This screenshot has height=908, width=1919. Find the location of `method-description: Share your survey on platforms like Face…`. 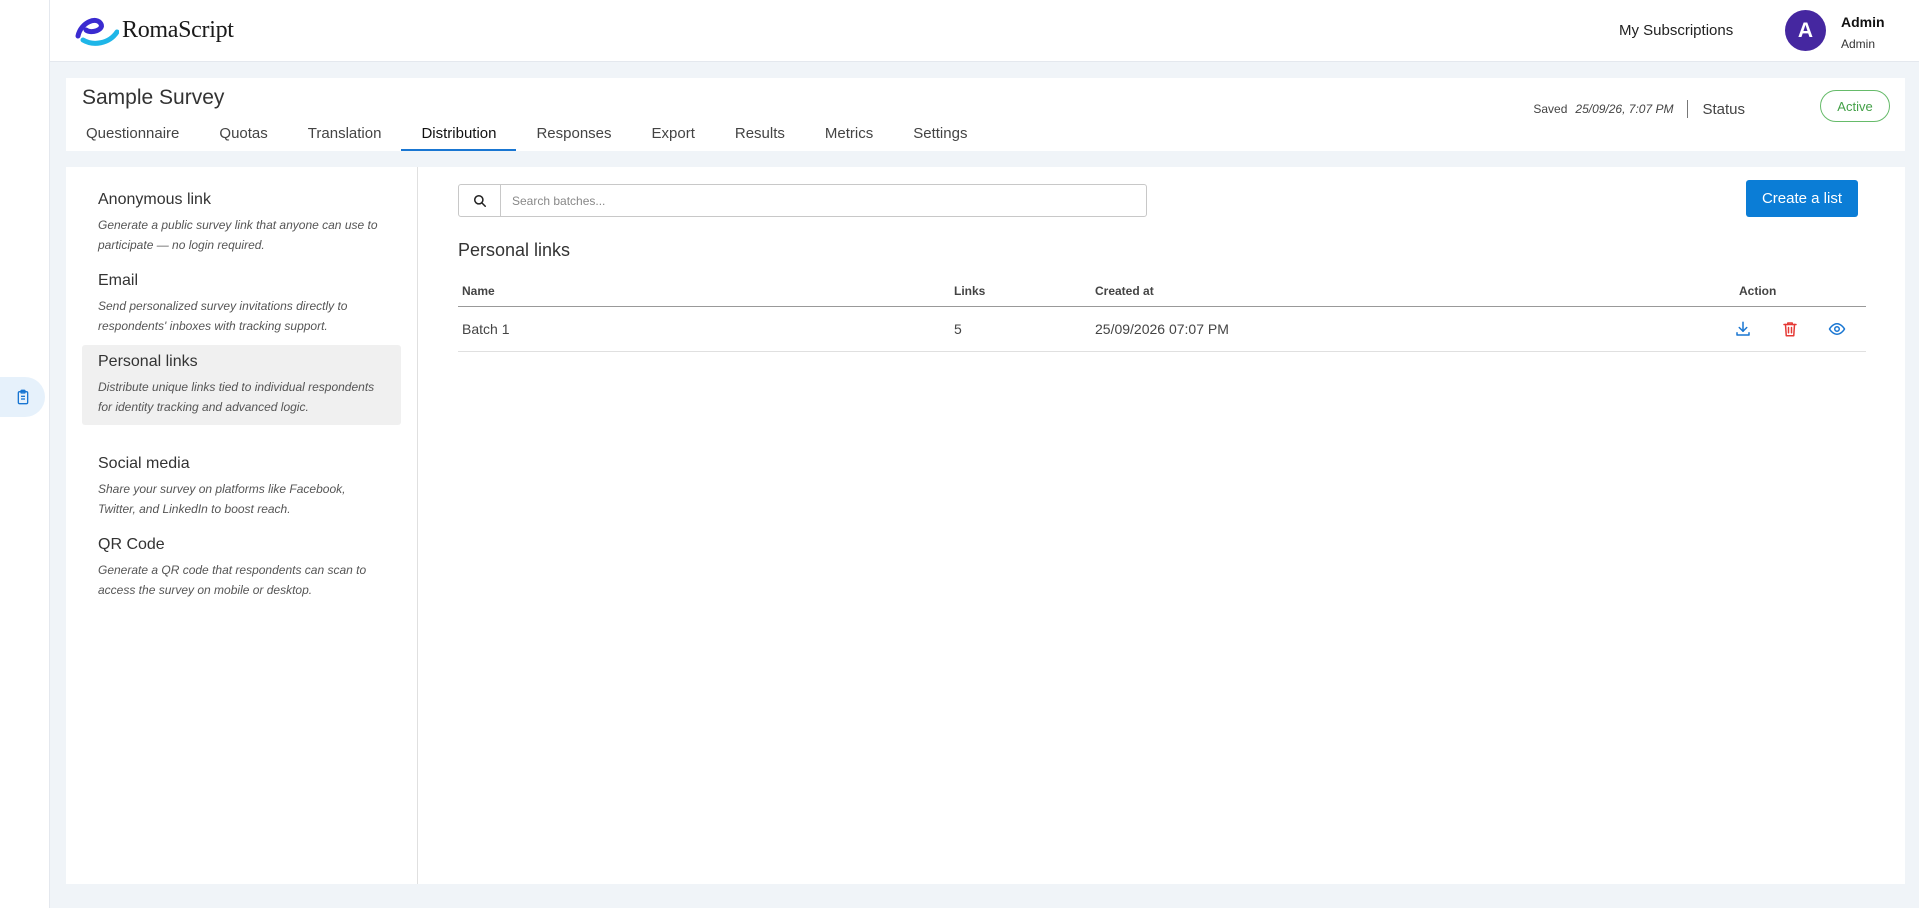

method-description: Share your survey on platforms like Face… is located at coordinates (222, 499).